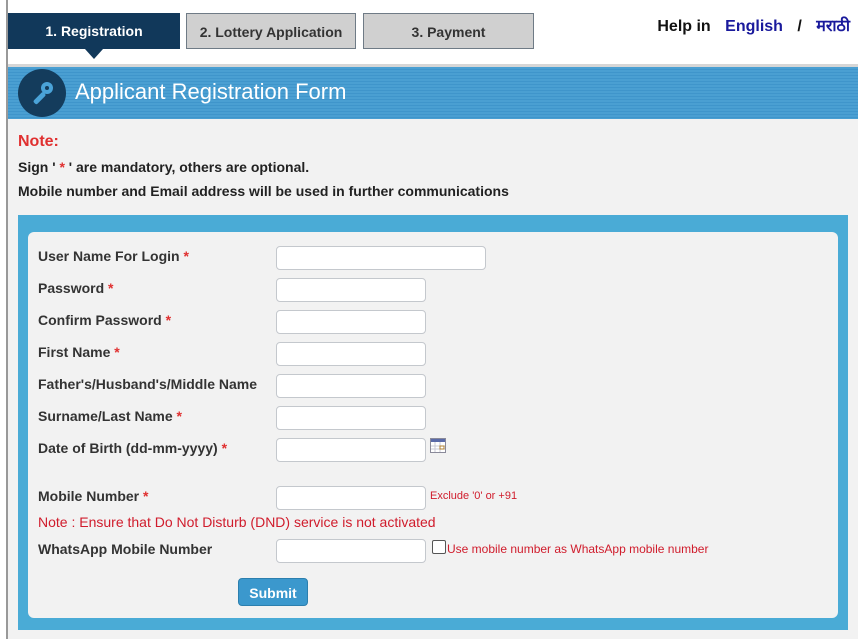 This screenshot has width=858, height=639. I want to click on label-whatsapp: WhatsApp Mobile Number, so click(125, 549).